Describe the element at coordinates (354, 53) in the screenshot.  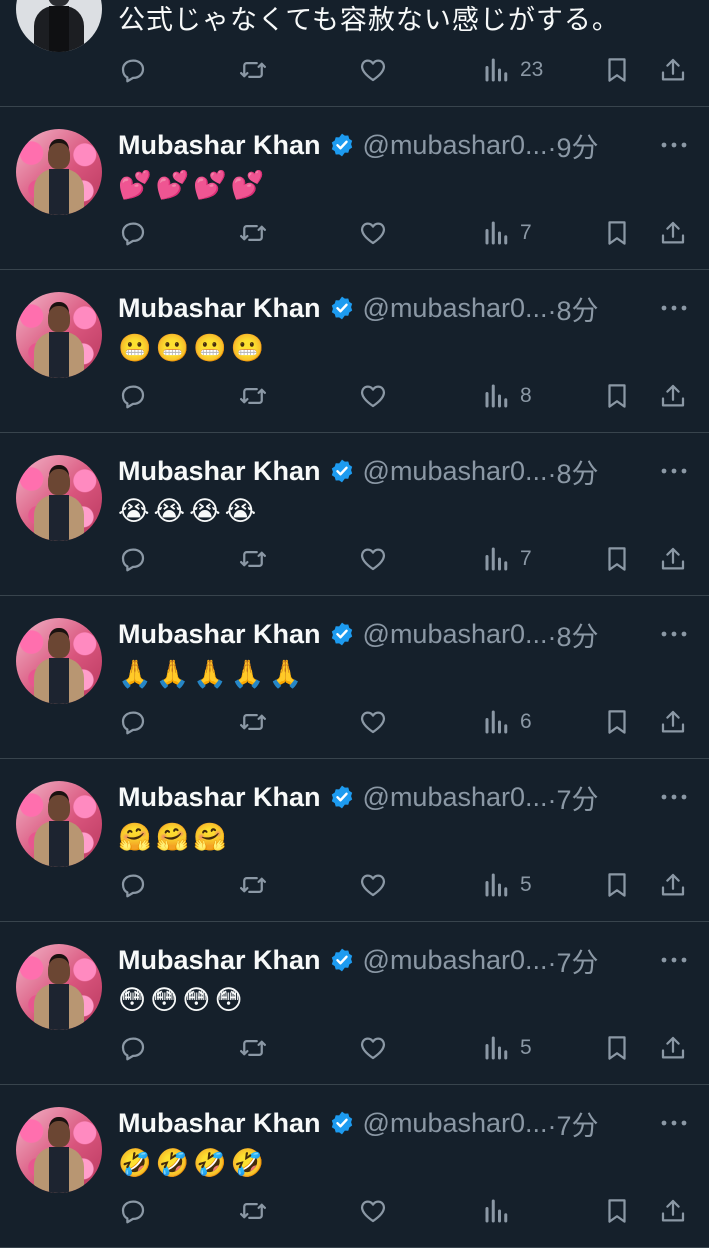
I see `tweet-item: 公式じゃなくても容赦ない感じがする。 23` at that location.